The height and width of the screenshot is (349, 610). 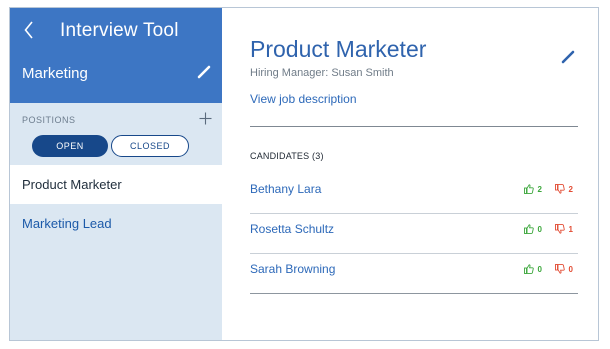 I want to click on positions-list: Product Marketer Marketing Lead, so click(x=116, y=204).